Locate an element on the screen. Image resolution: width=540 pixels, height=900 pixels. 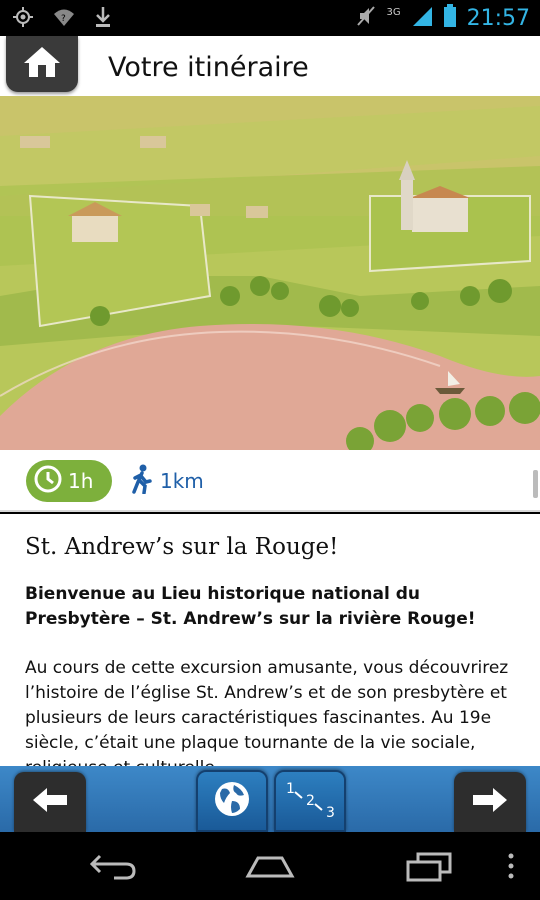
arrow-right-icon is located at coordinates (490, 802).